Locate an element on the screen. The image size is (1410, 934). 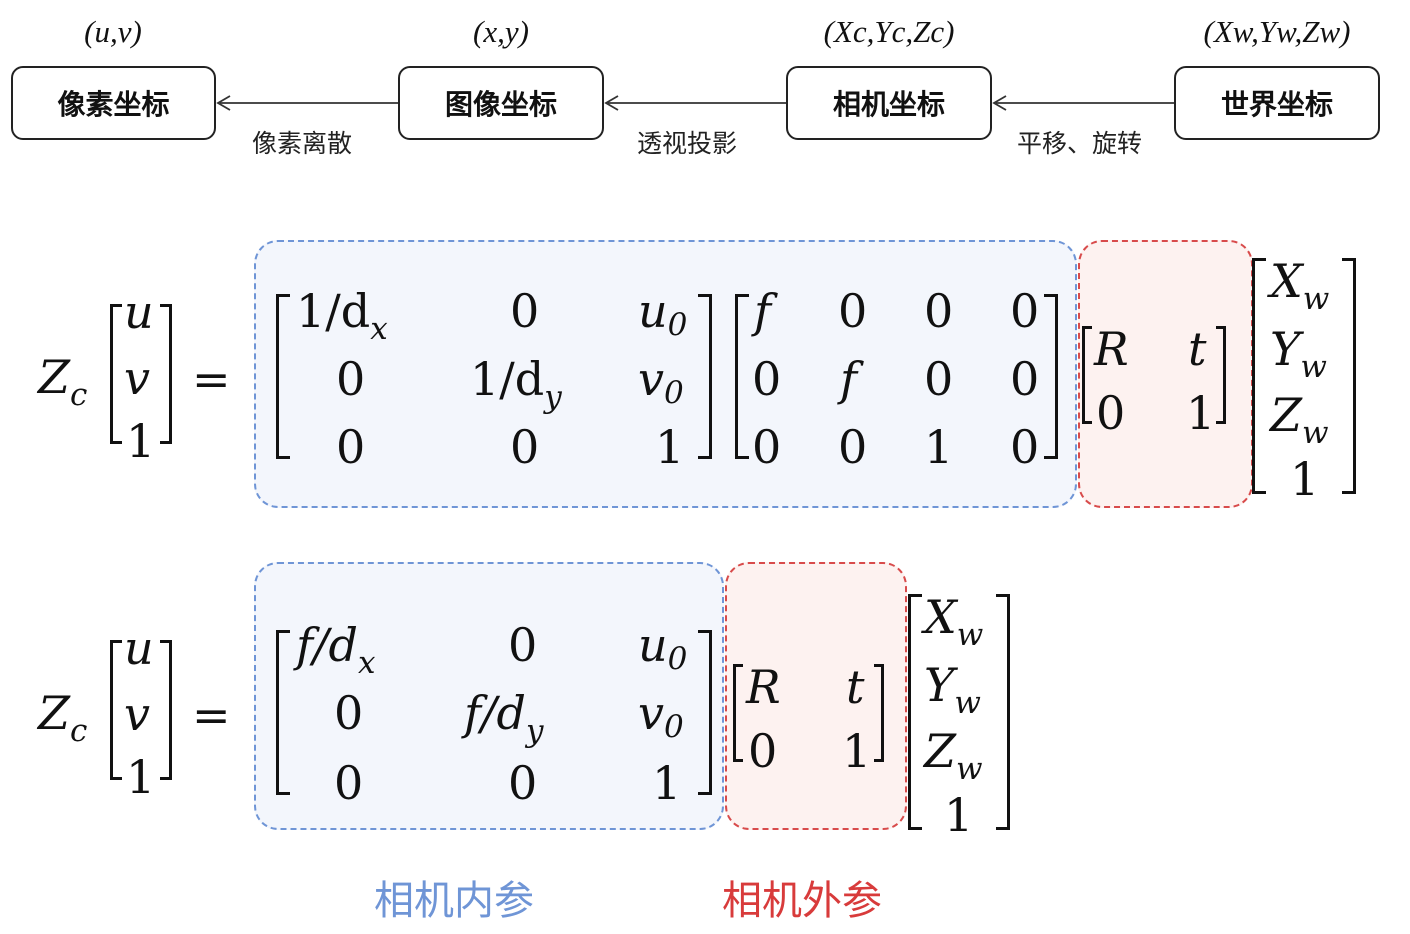
extrinsic-2-zero: 0 is located at coordinates (763, 751).